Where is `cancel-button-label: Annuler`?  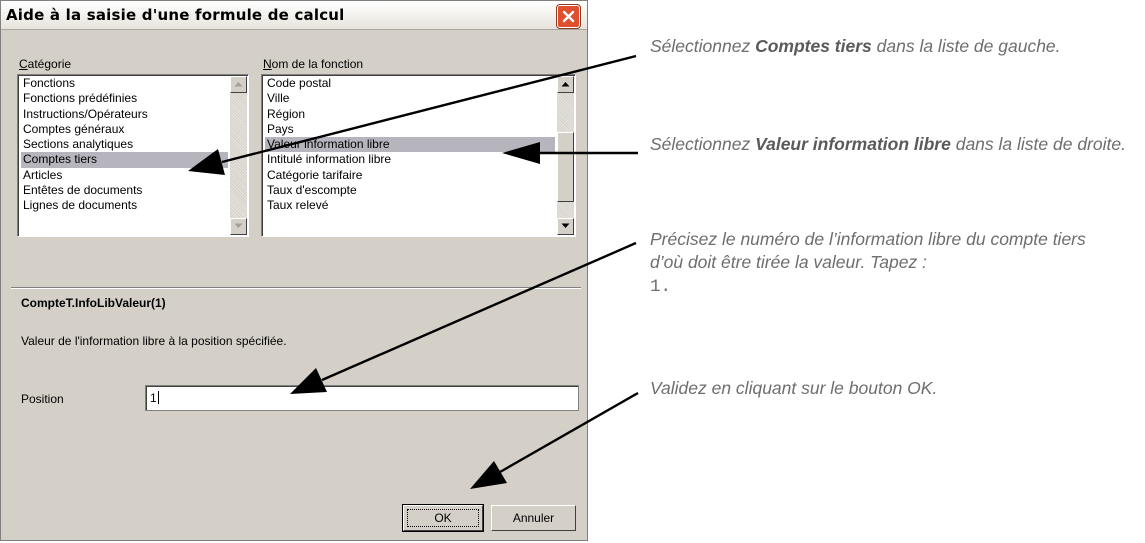
cancel-button-label: Annuler is located at coordinates (533, 518).